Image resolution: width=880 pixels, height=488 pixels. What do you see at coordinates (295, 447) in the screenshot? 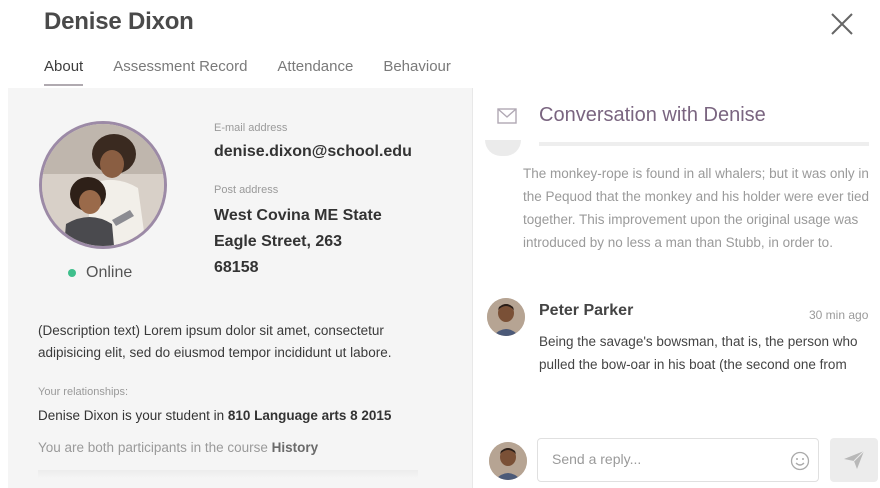
I see `relationship-course-link: History` at bounding box center [295, 447].